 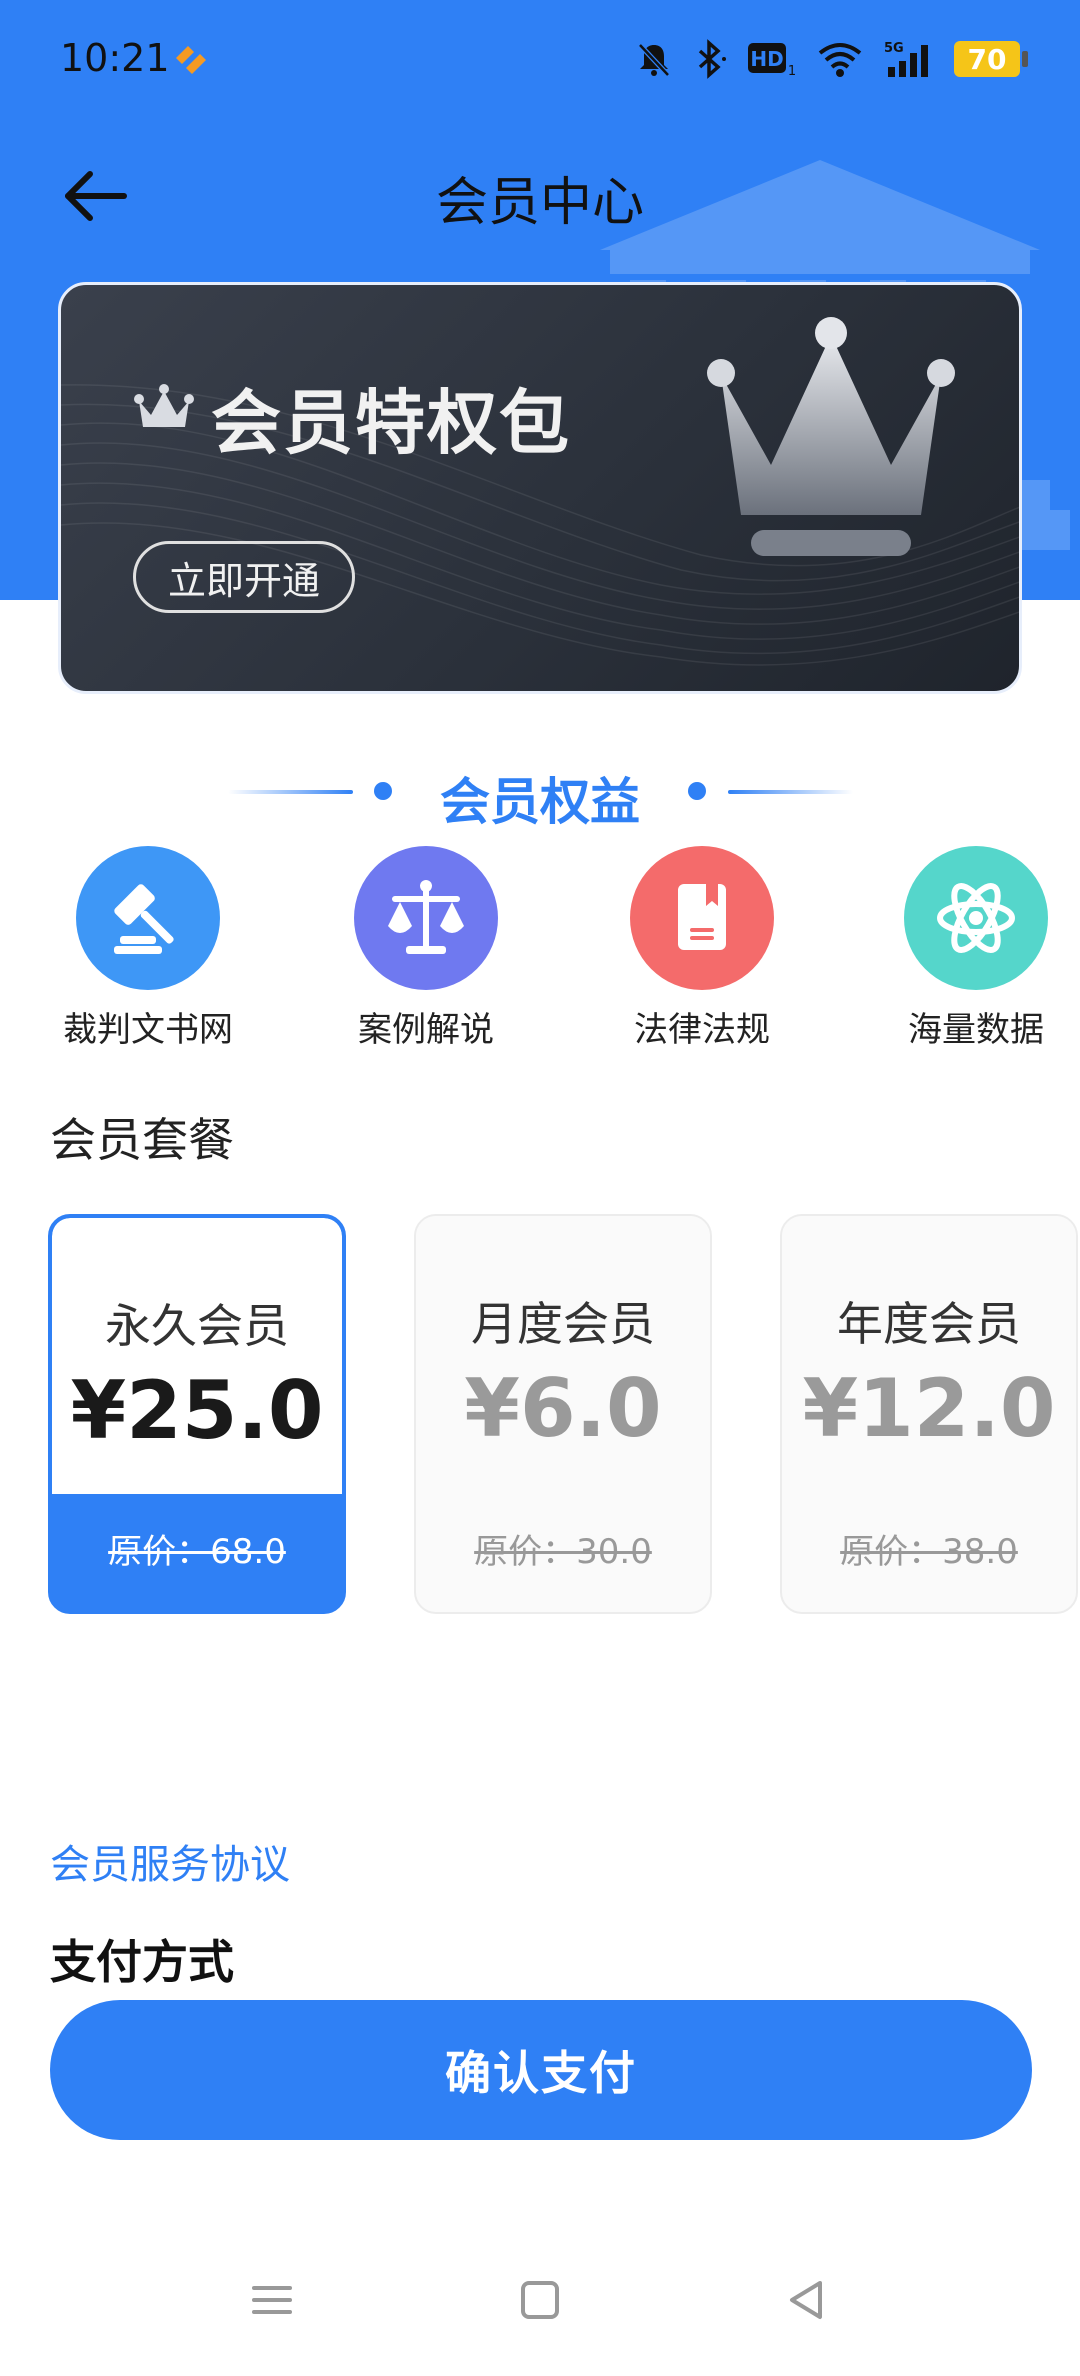 I want to click on bluetooth-icon, so click(x=712, y=59).